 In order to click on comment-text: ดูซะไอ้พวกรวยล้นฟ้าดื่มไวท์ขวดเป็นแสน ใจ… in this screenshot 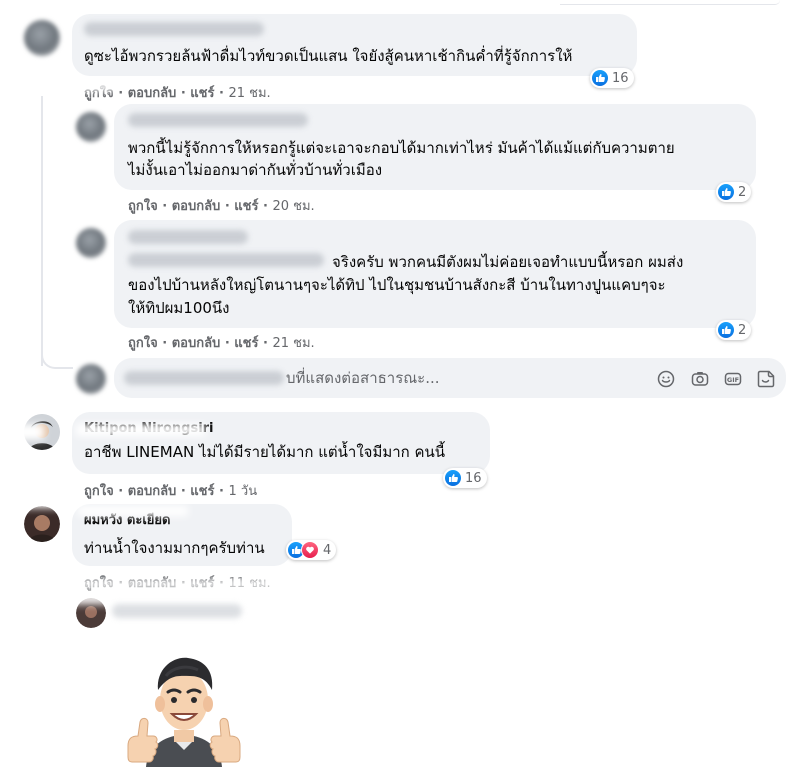, I will do `click(328, 56)`.